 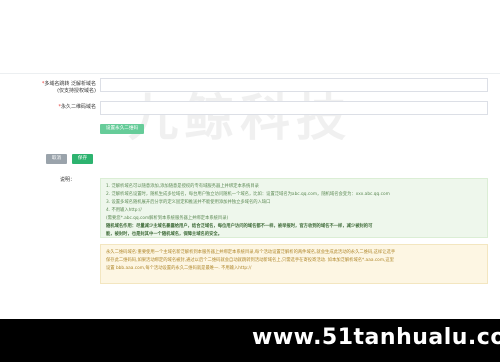 What do you see at coordinates (124, 210) in the screenshot?
I see `note-line: 4. 不用输入http://` at bounding box center [124, 210].